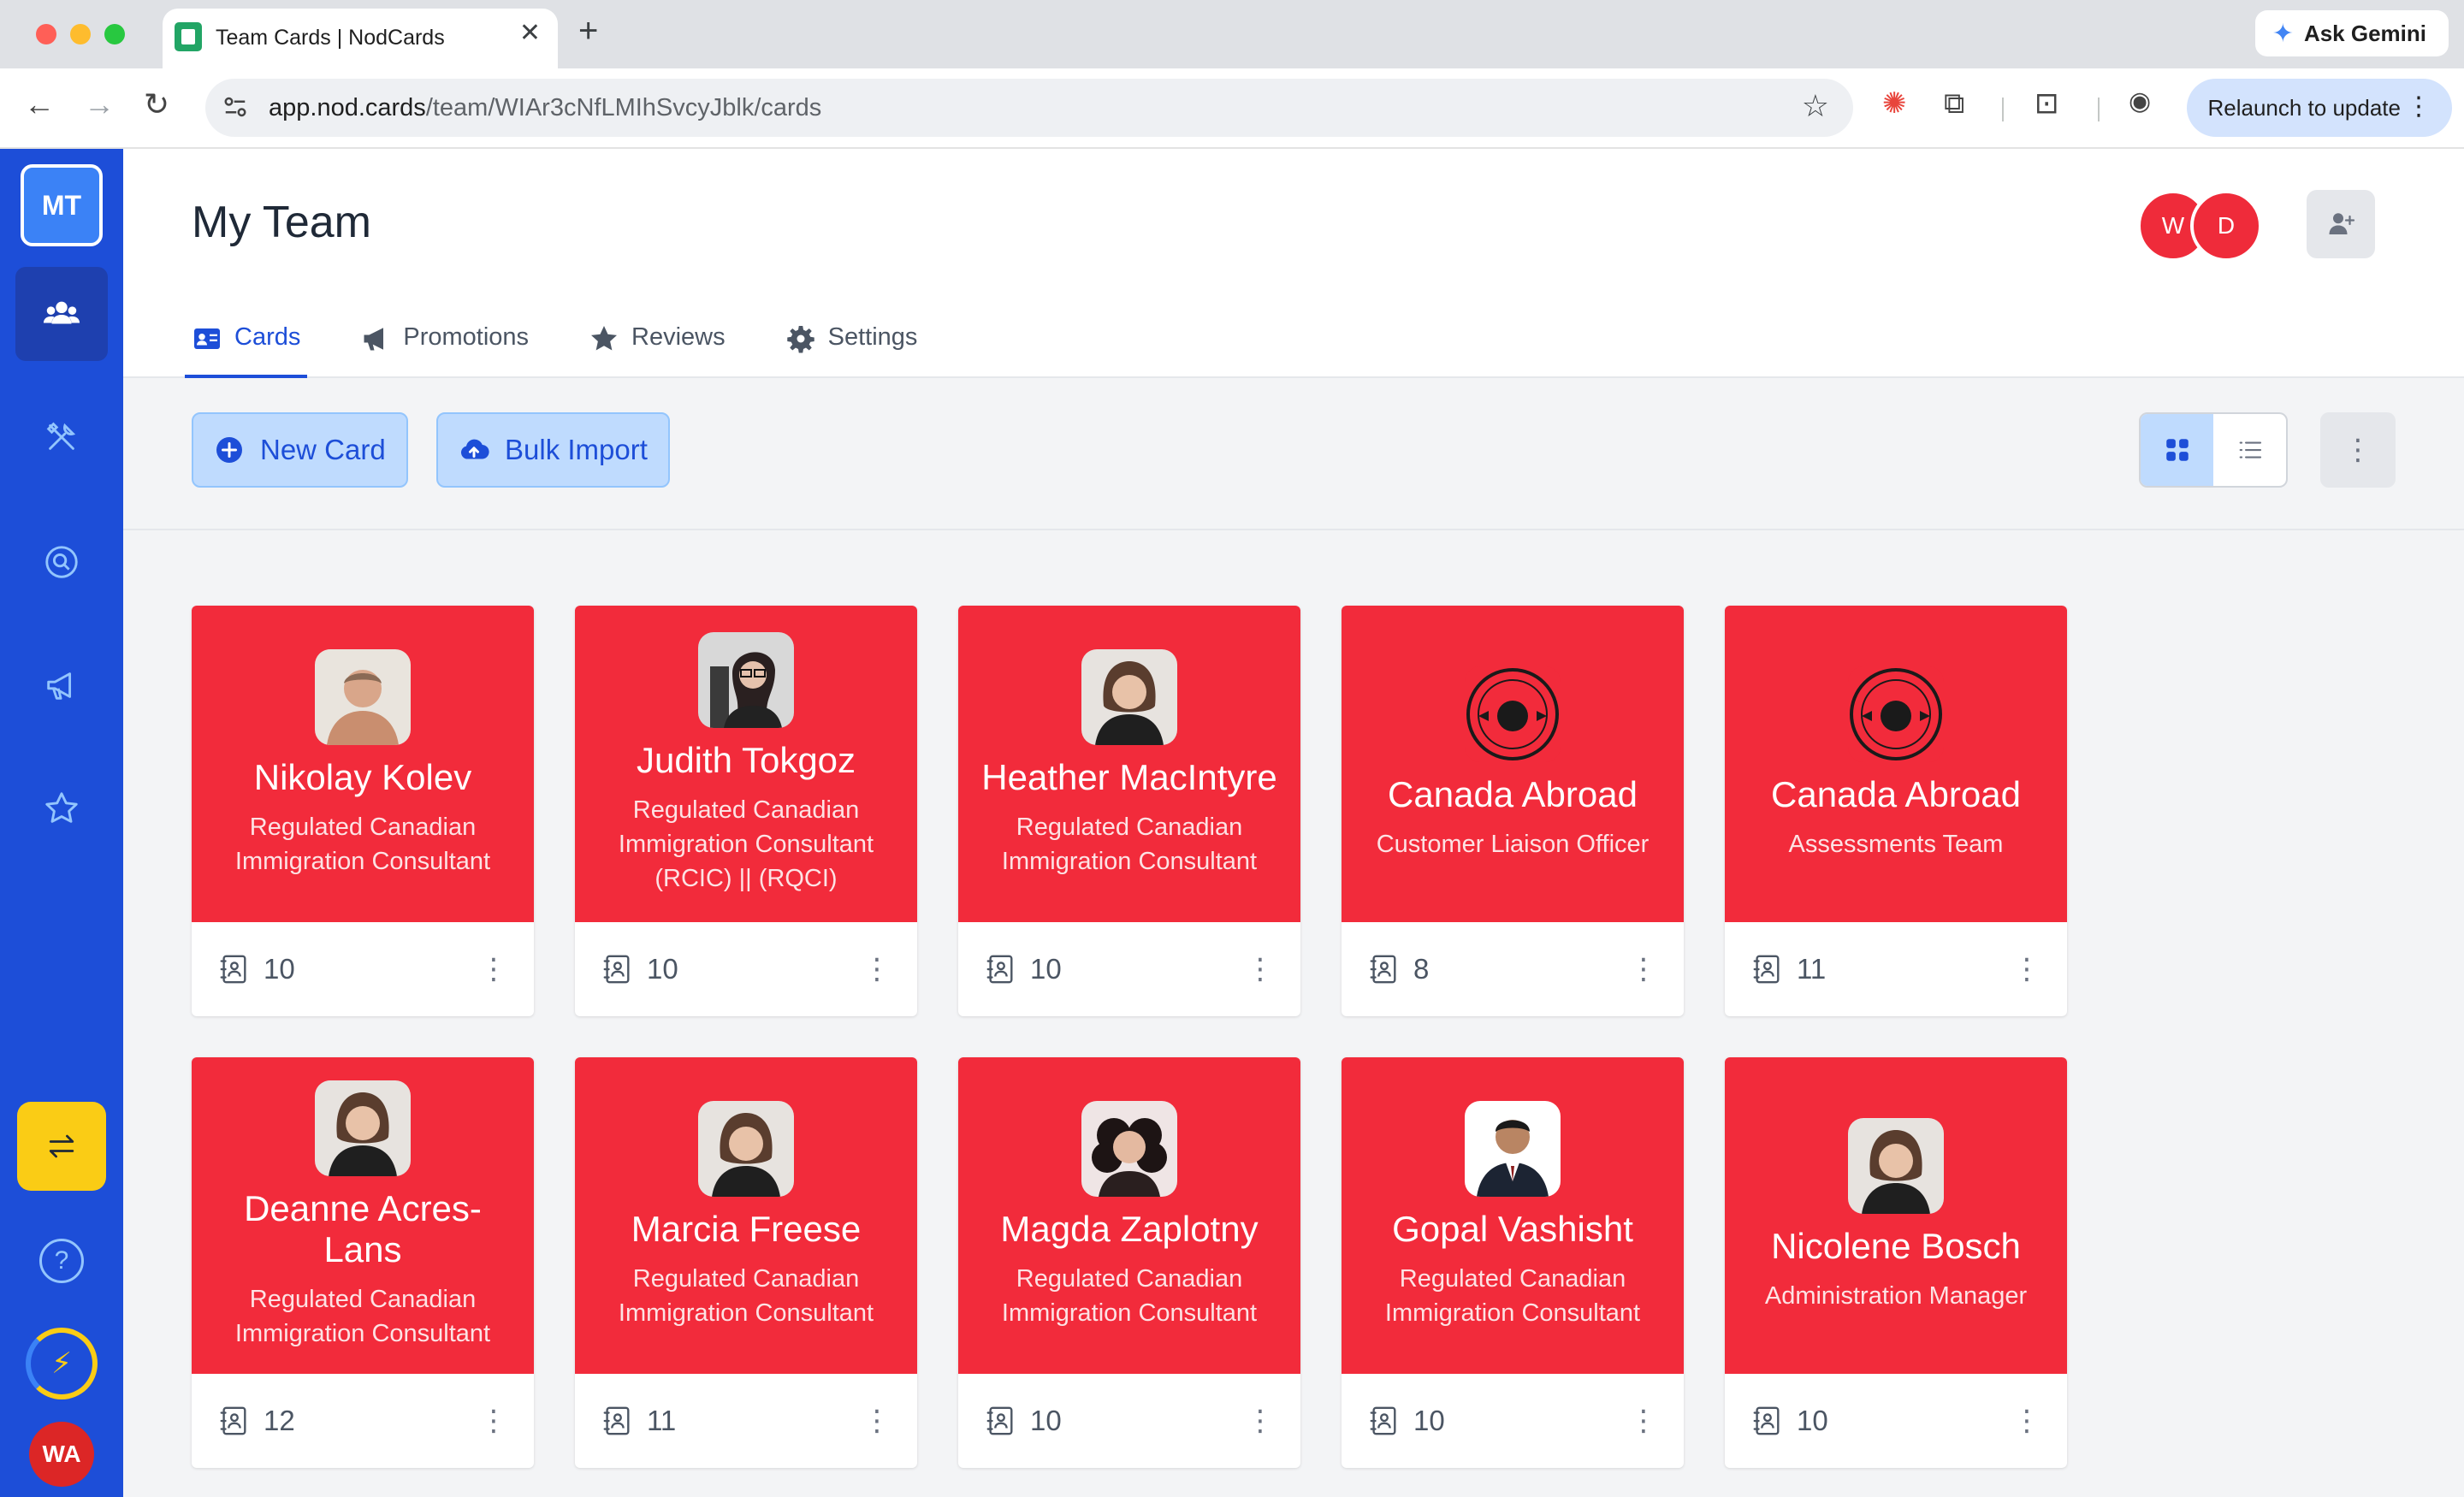 This screenshot has height=1497, width=2464. I want to click on browser-tab: Team Cards | NodCards ✕, so click(360, 38).